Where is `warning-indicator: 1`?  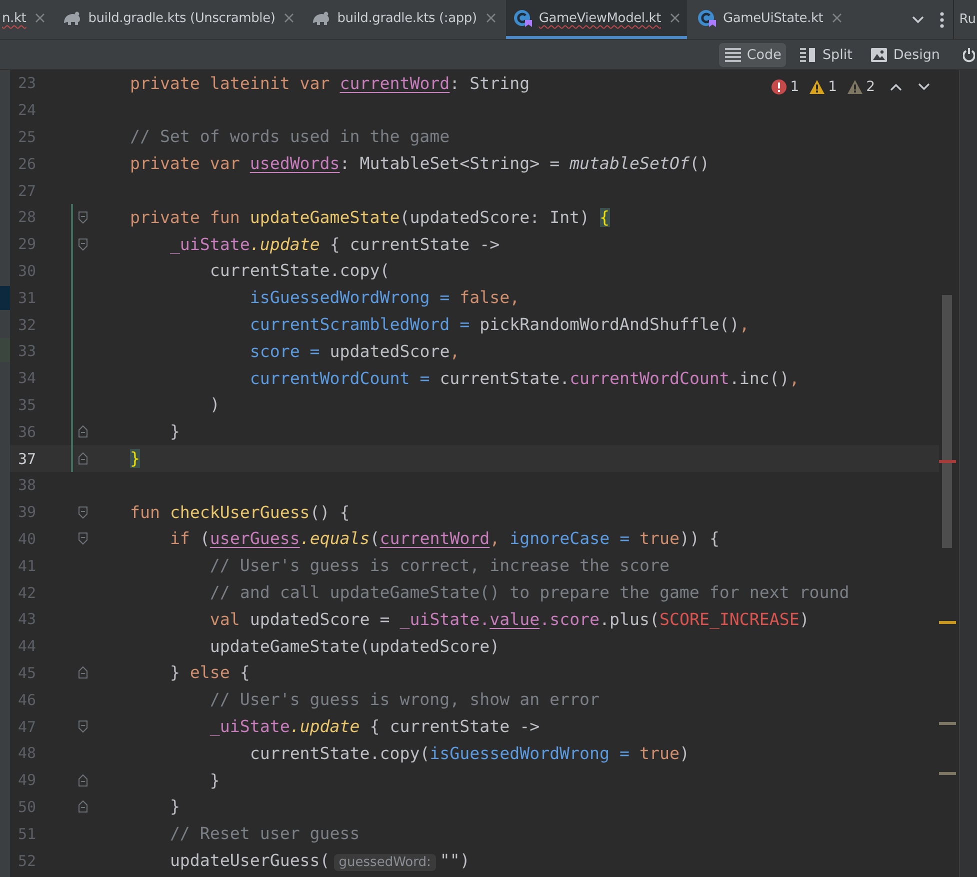
warning-indicator: 1 is located at coordinates (823, 87).